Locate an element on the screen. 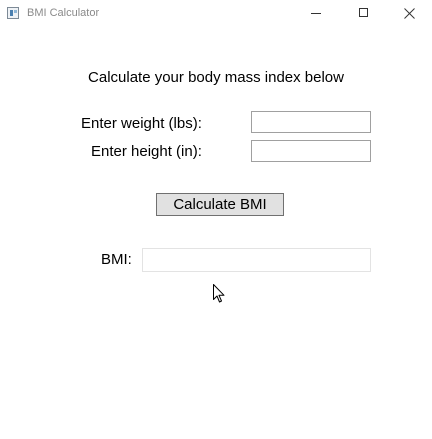 This screenshot has height=439, width=432. form-heading-text: Calculate your body mass index below is located at coordinates (216, 77).